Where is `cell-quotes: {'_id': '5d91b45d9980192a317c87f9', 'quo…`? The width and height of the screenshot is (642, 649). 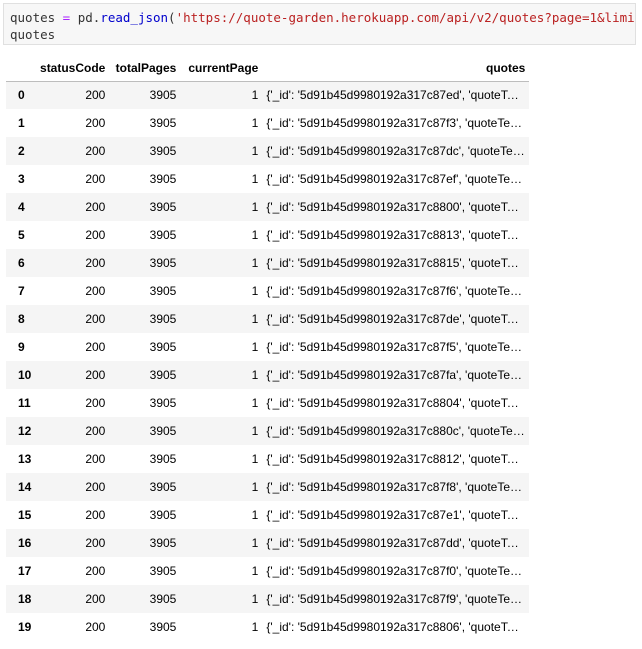 cell-quotes: {'_id': '5d91b45d9980192a317c87f9', 'quo… is located at coordinates (398, 599).